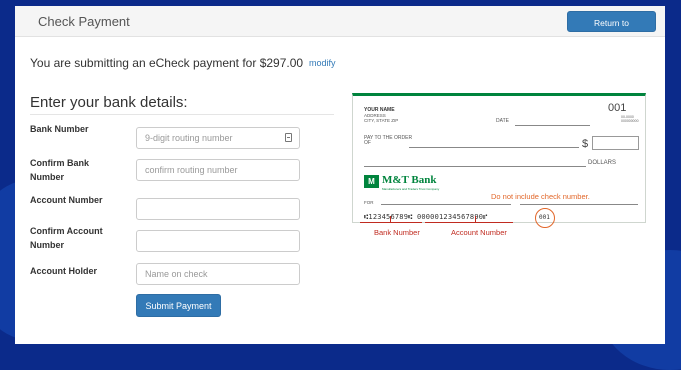 The width and height of the screenshot is (681, 370). Describe the element at coordinates (426, 217) in the screenshot. I see `check-micr-line: ⑆123456789⑆ 000001234567890⑈` at that location.